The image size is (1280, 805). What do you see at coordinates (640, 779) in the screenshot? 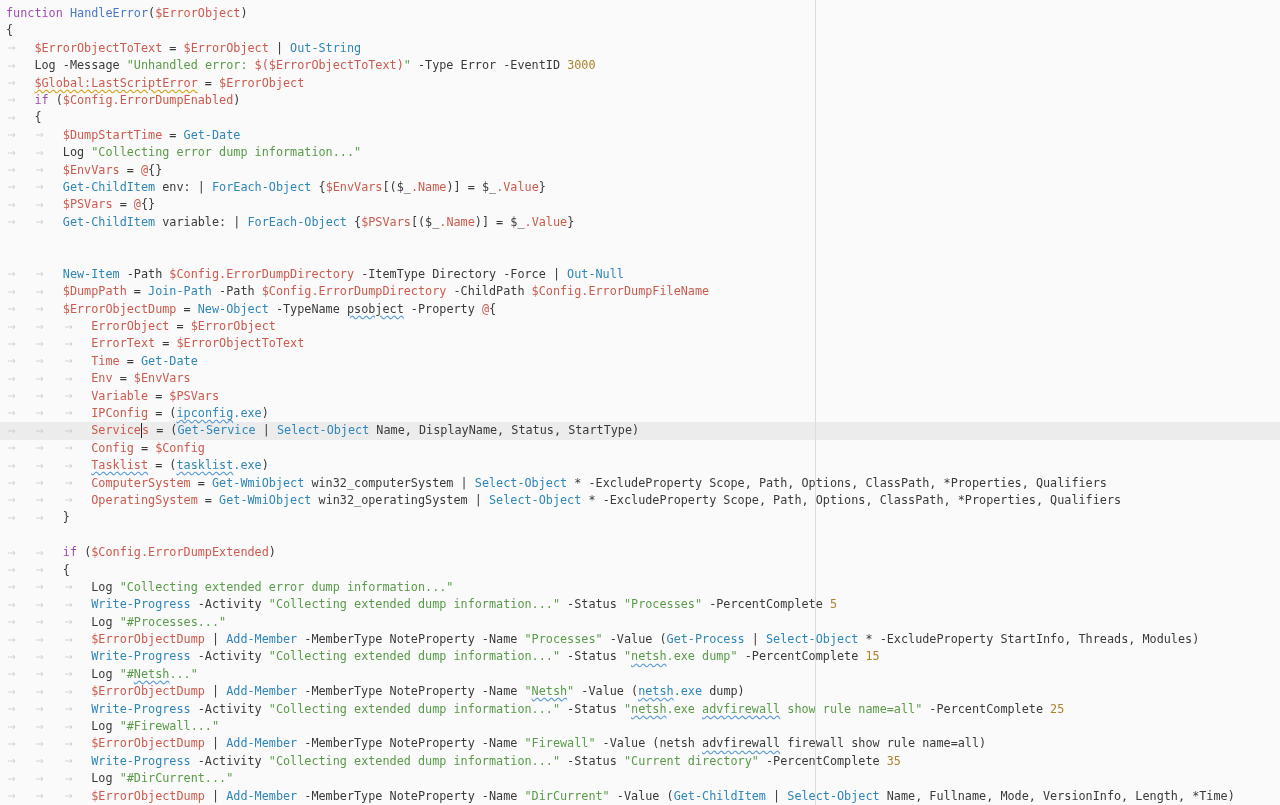
I see `code-line: Log "#DirCurrent..."` at bounding box center [640, 779].